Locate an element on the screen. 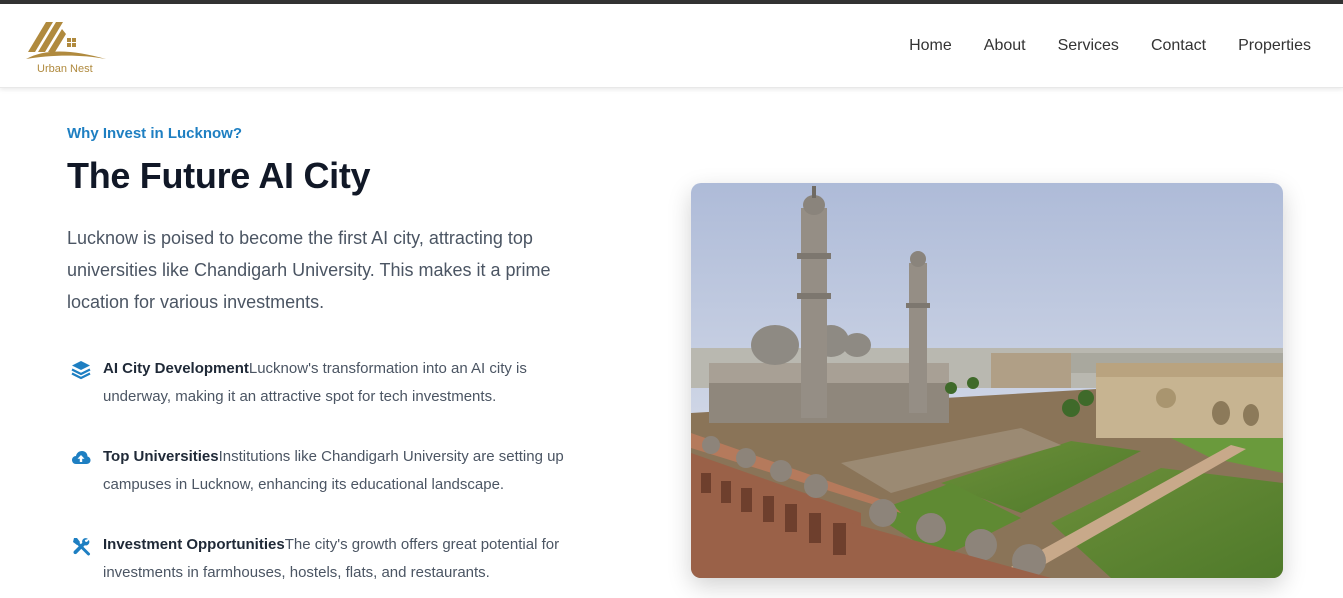 The width and height of the screenshot is (1343, 598). main-nav: Home About Services Contact Properties is located at coordinates (1110, 46).